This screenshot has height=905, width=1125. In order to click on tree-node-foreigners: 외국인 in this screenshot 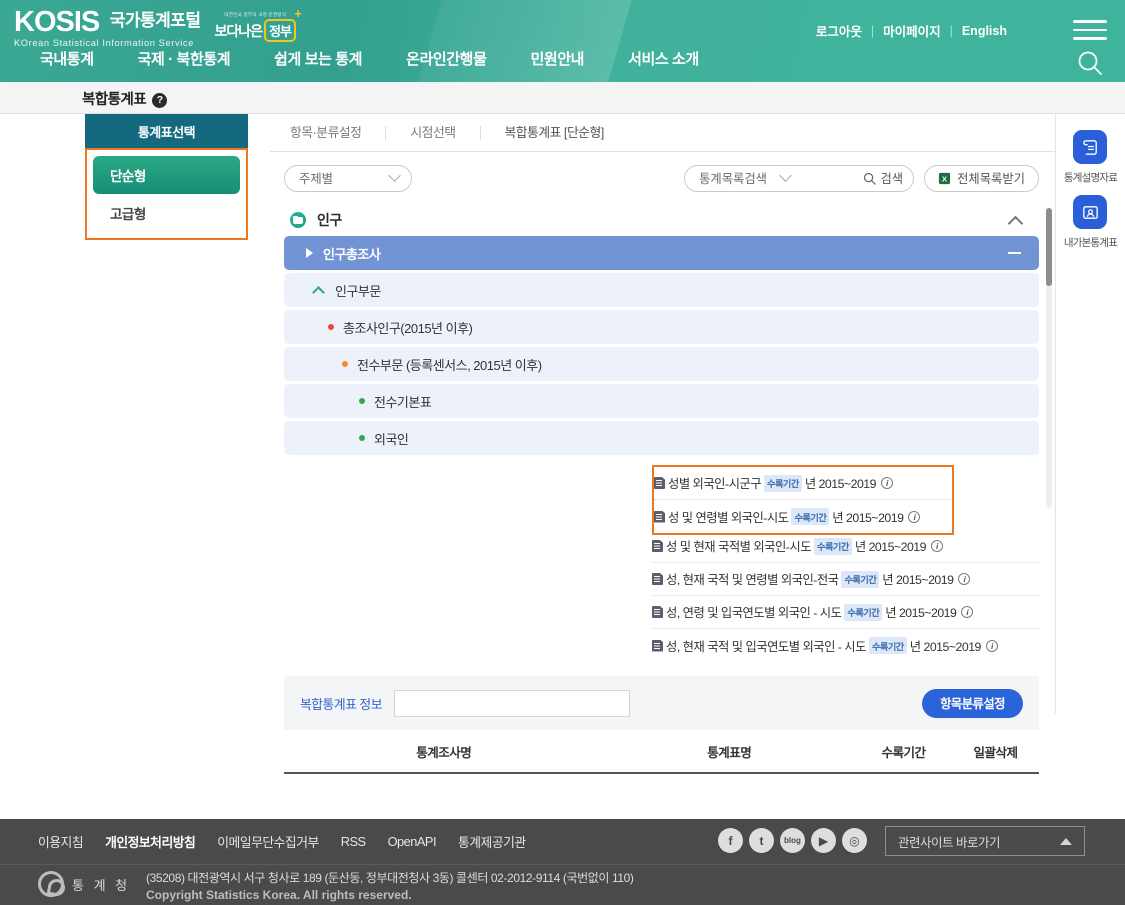, I will do `click(661, 438)`.